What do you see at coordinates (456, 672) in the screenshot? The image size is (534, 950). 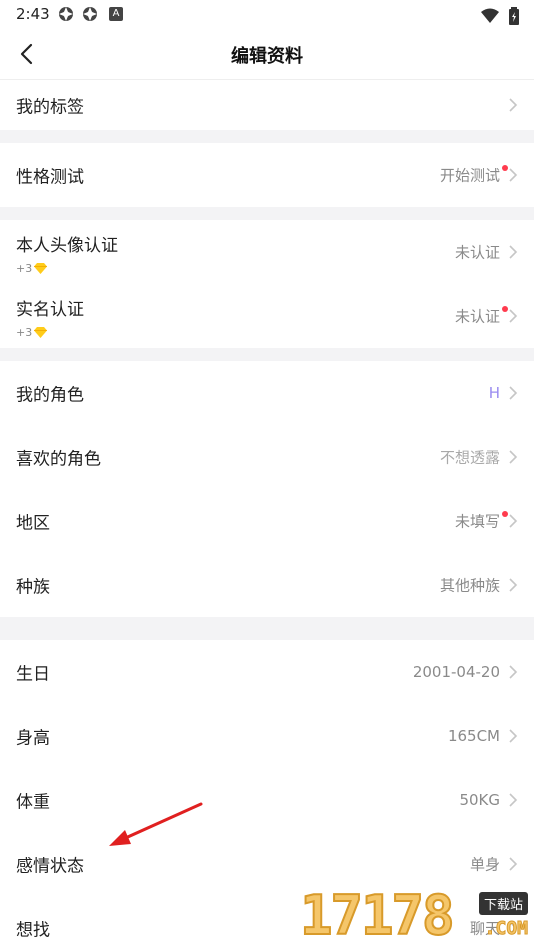 I see `row-value: 2001-04-20` at bounding box center [456, 672].